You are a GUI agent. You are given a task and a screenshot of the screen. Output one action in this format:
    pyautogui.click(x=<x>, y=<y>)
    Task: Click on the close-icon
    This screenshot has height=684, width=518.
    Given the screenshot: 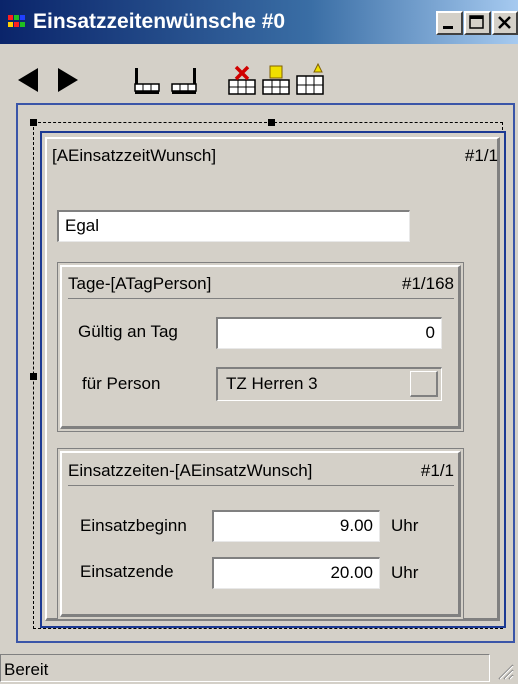 What is the action you would take?
    pyautogui.click(x=504, y=22)
    